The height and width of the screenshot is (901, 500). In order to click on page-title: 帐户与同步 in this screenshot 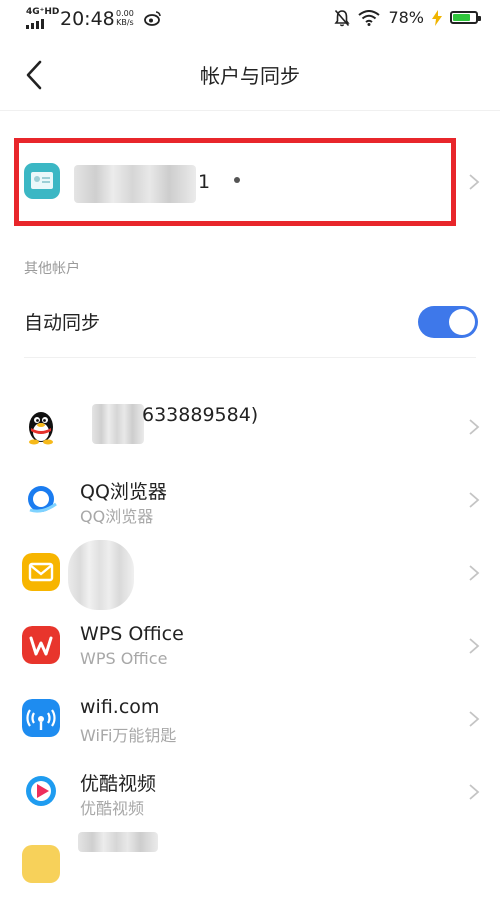, I will do `click(250, 76)`.